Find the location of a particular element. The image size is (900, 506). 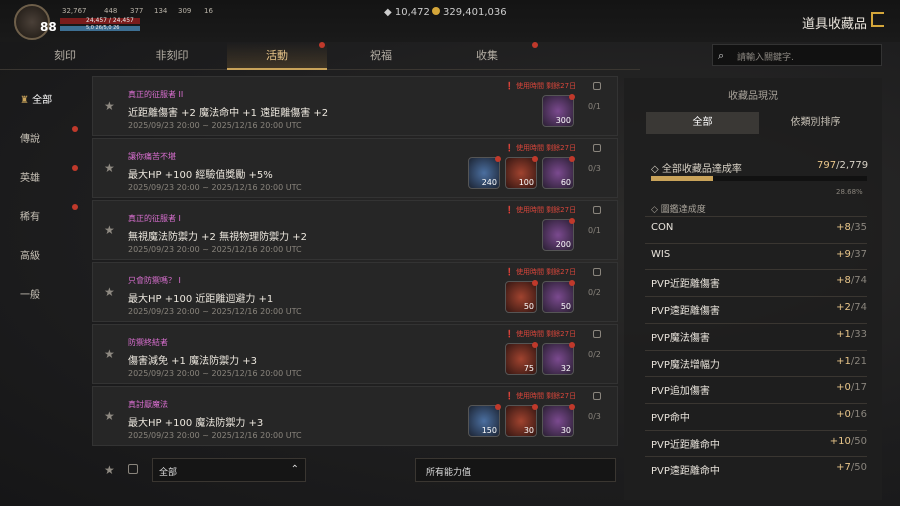

bonus-name: PVP遠距離傷害 is located at coordinates (685, 312).